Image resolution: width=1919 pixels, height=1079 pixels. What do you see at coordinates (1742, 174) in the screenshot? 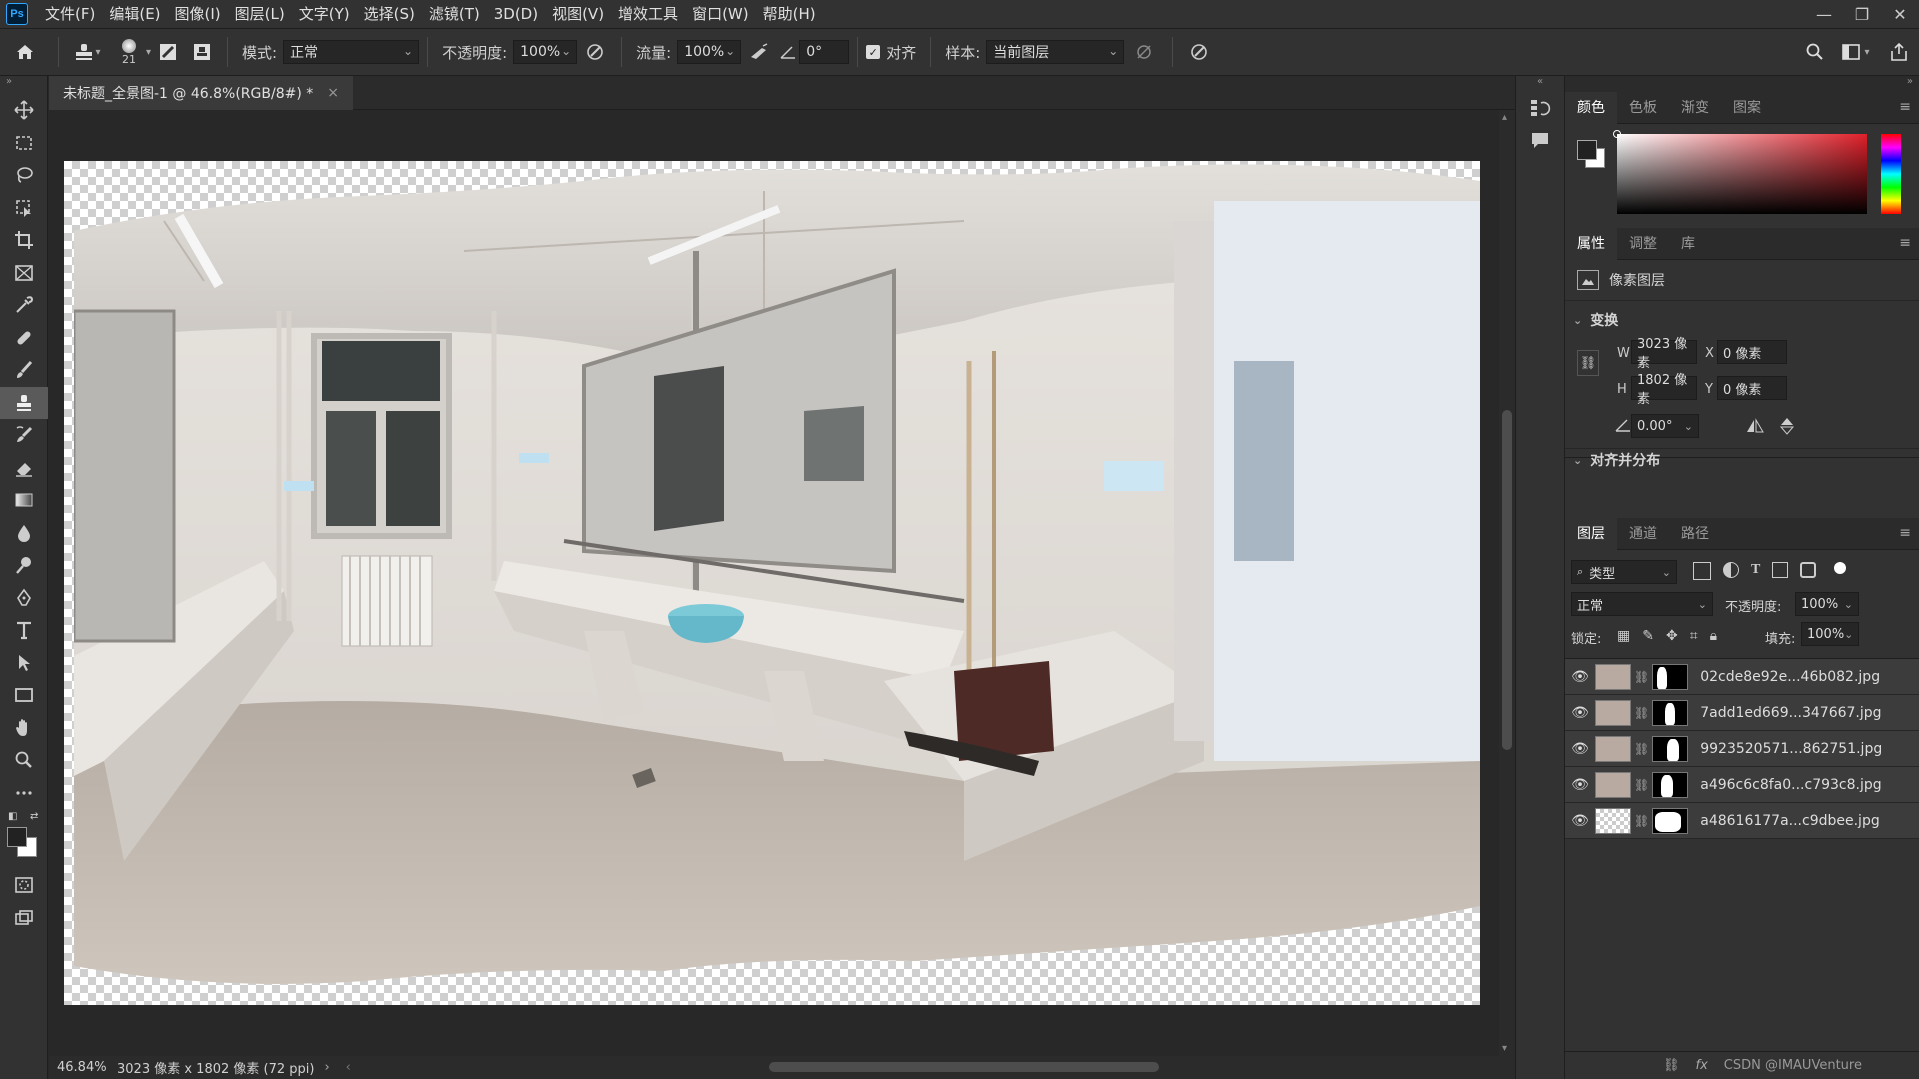
I see `color-field` at bounding box center [1742, 174].